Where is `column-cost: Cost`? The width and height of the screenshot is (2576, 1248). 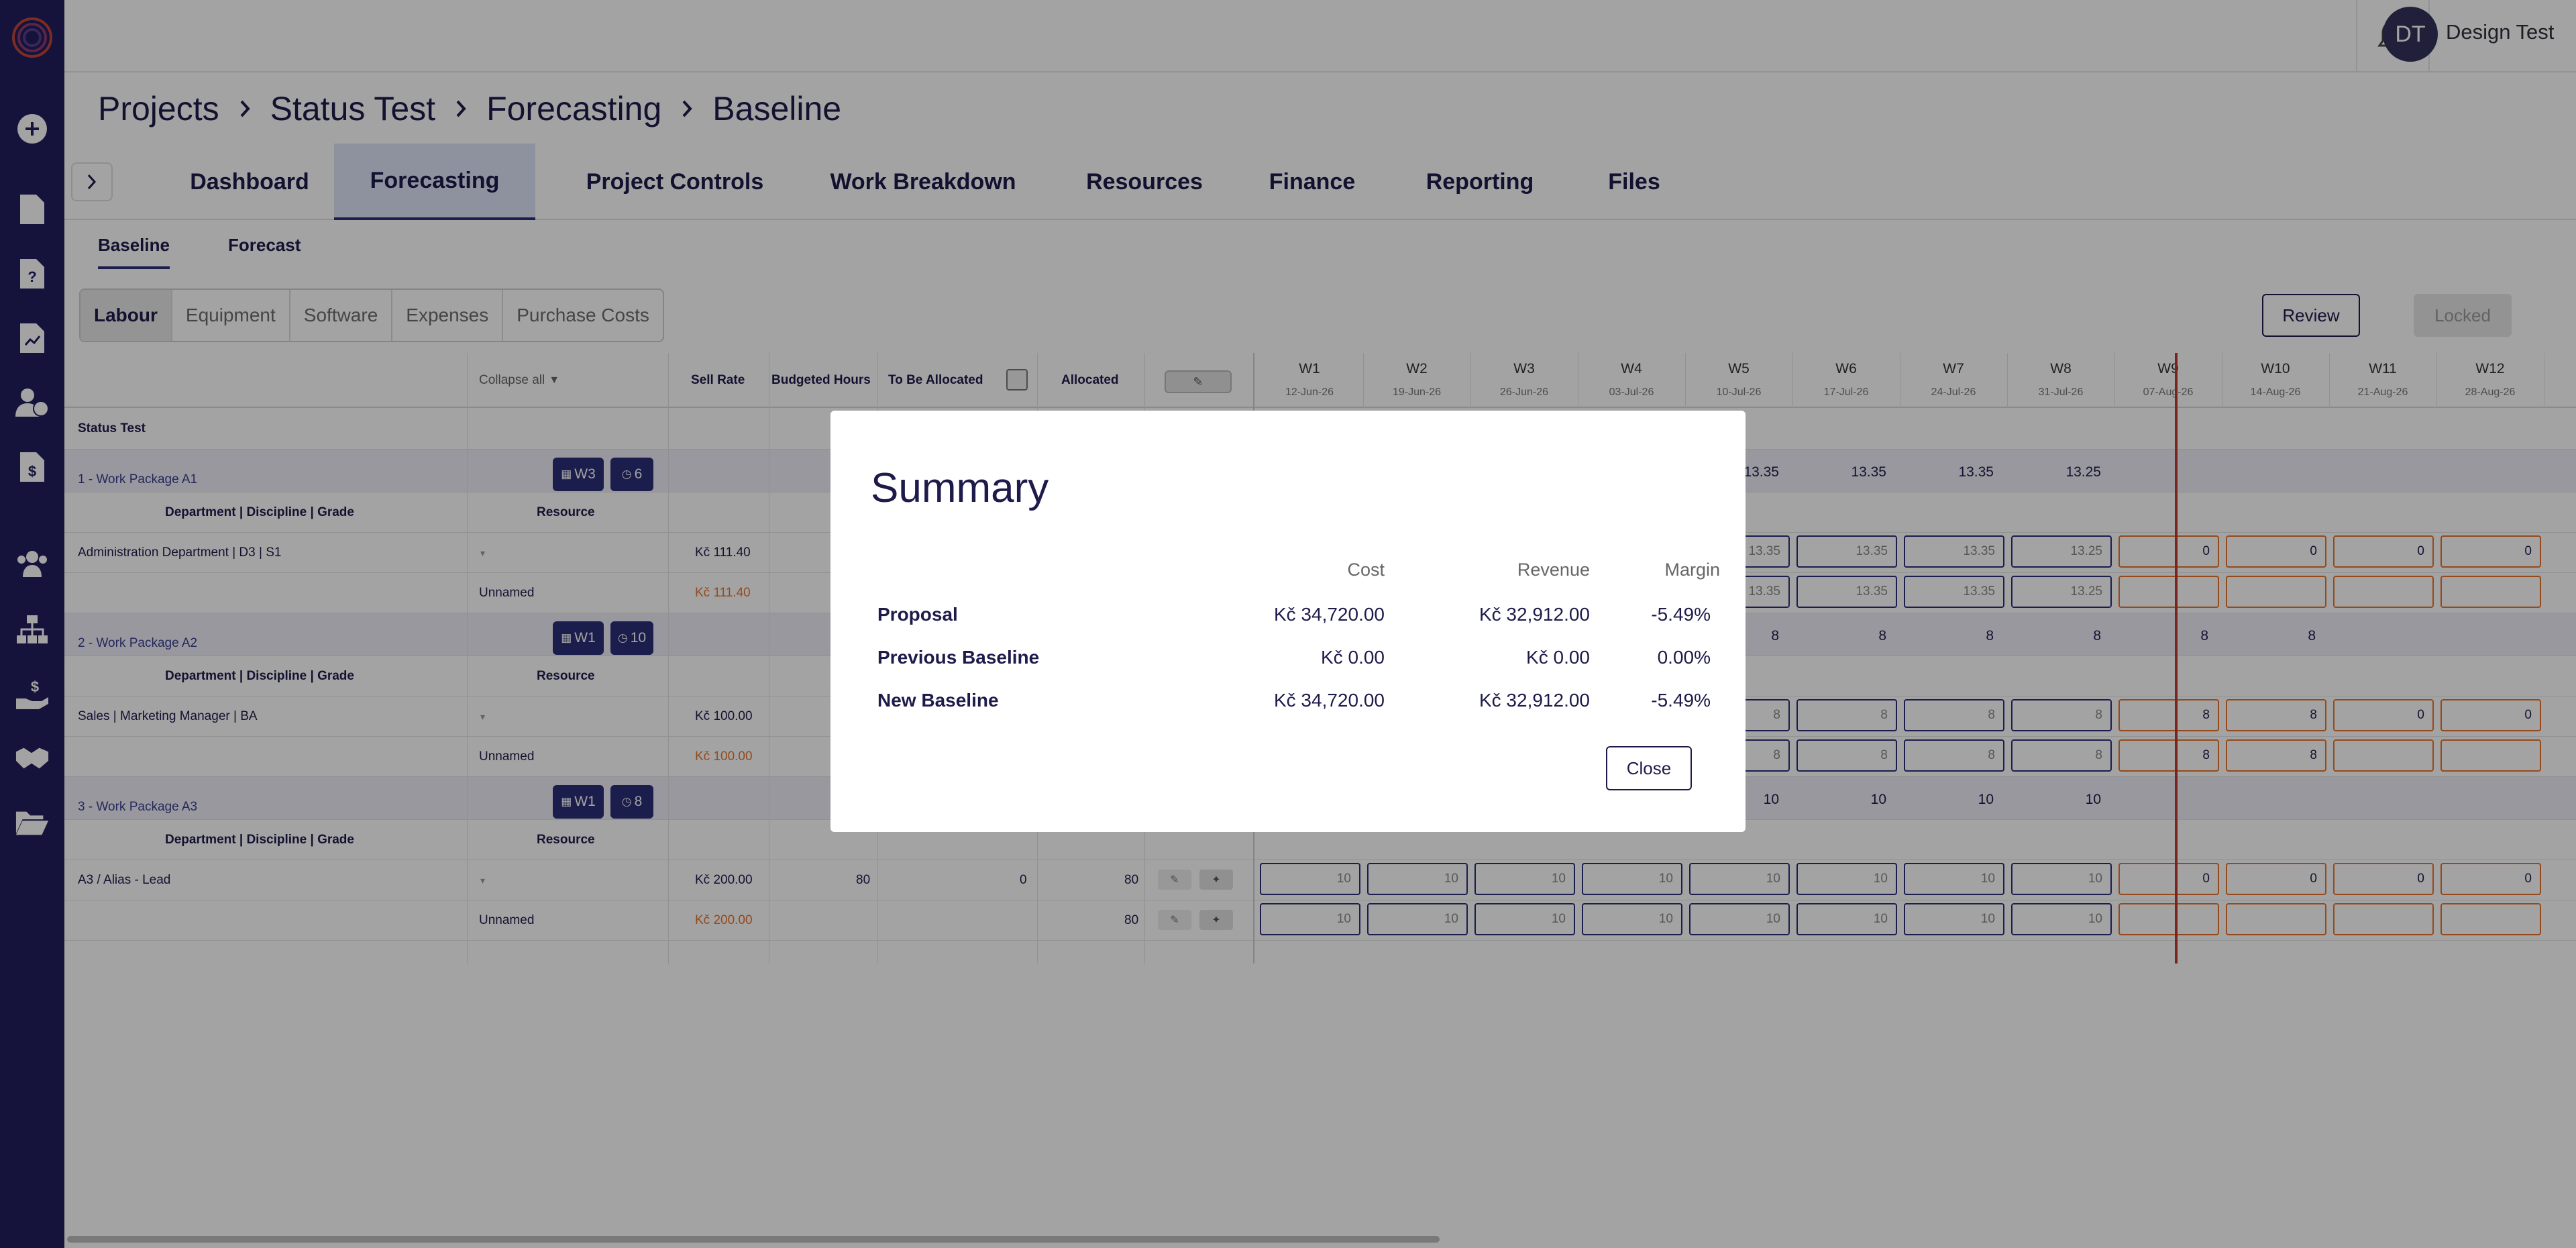 column-cost: Cost is located at coordinates (1366, 570).